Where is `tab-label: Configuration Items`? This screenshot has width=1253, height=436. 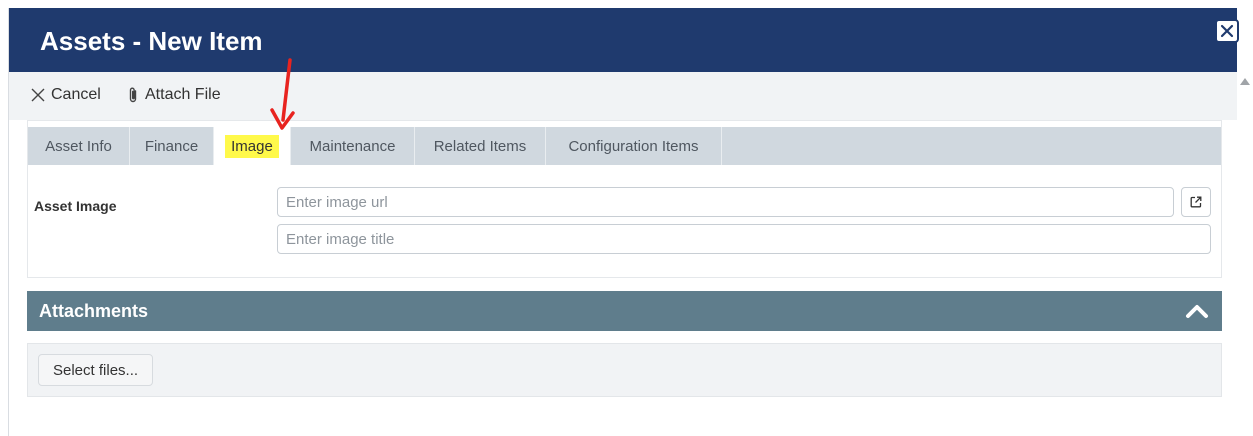
tab-label: Configuration Items is located at coordinates (633, 146).